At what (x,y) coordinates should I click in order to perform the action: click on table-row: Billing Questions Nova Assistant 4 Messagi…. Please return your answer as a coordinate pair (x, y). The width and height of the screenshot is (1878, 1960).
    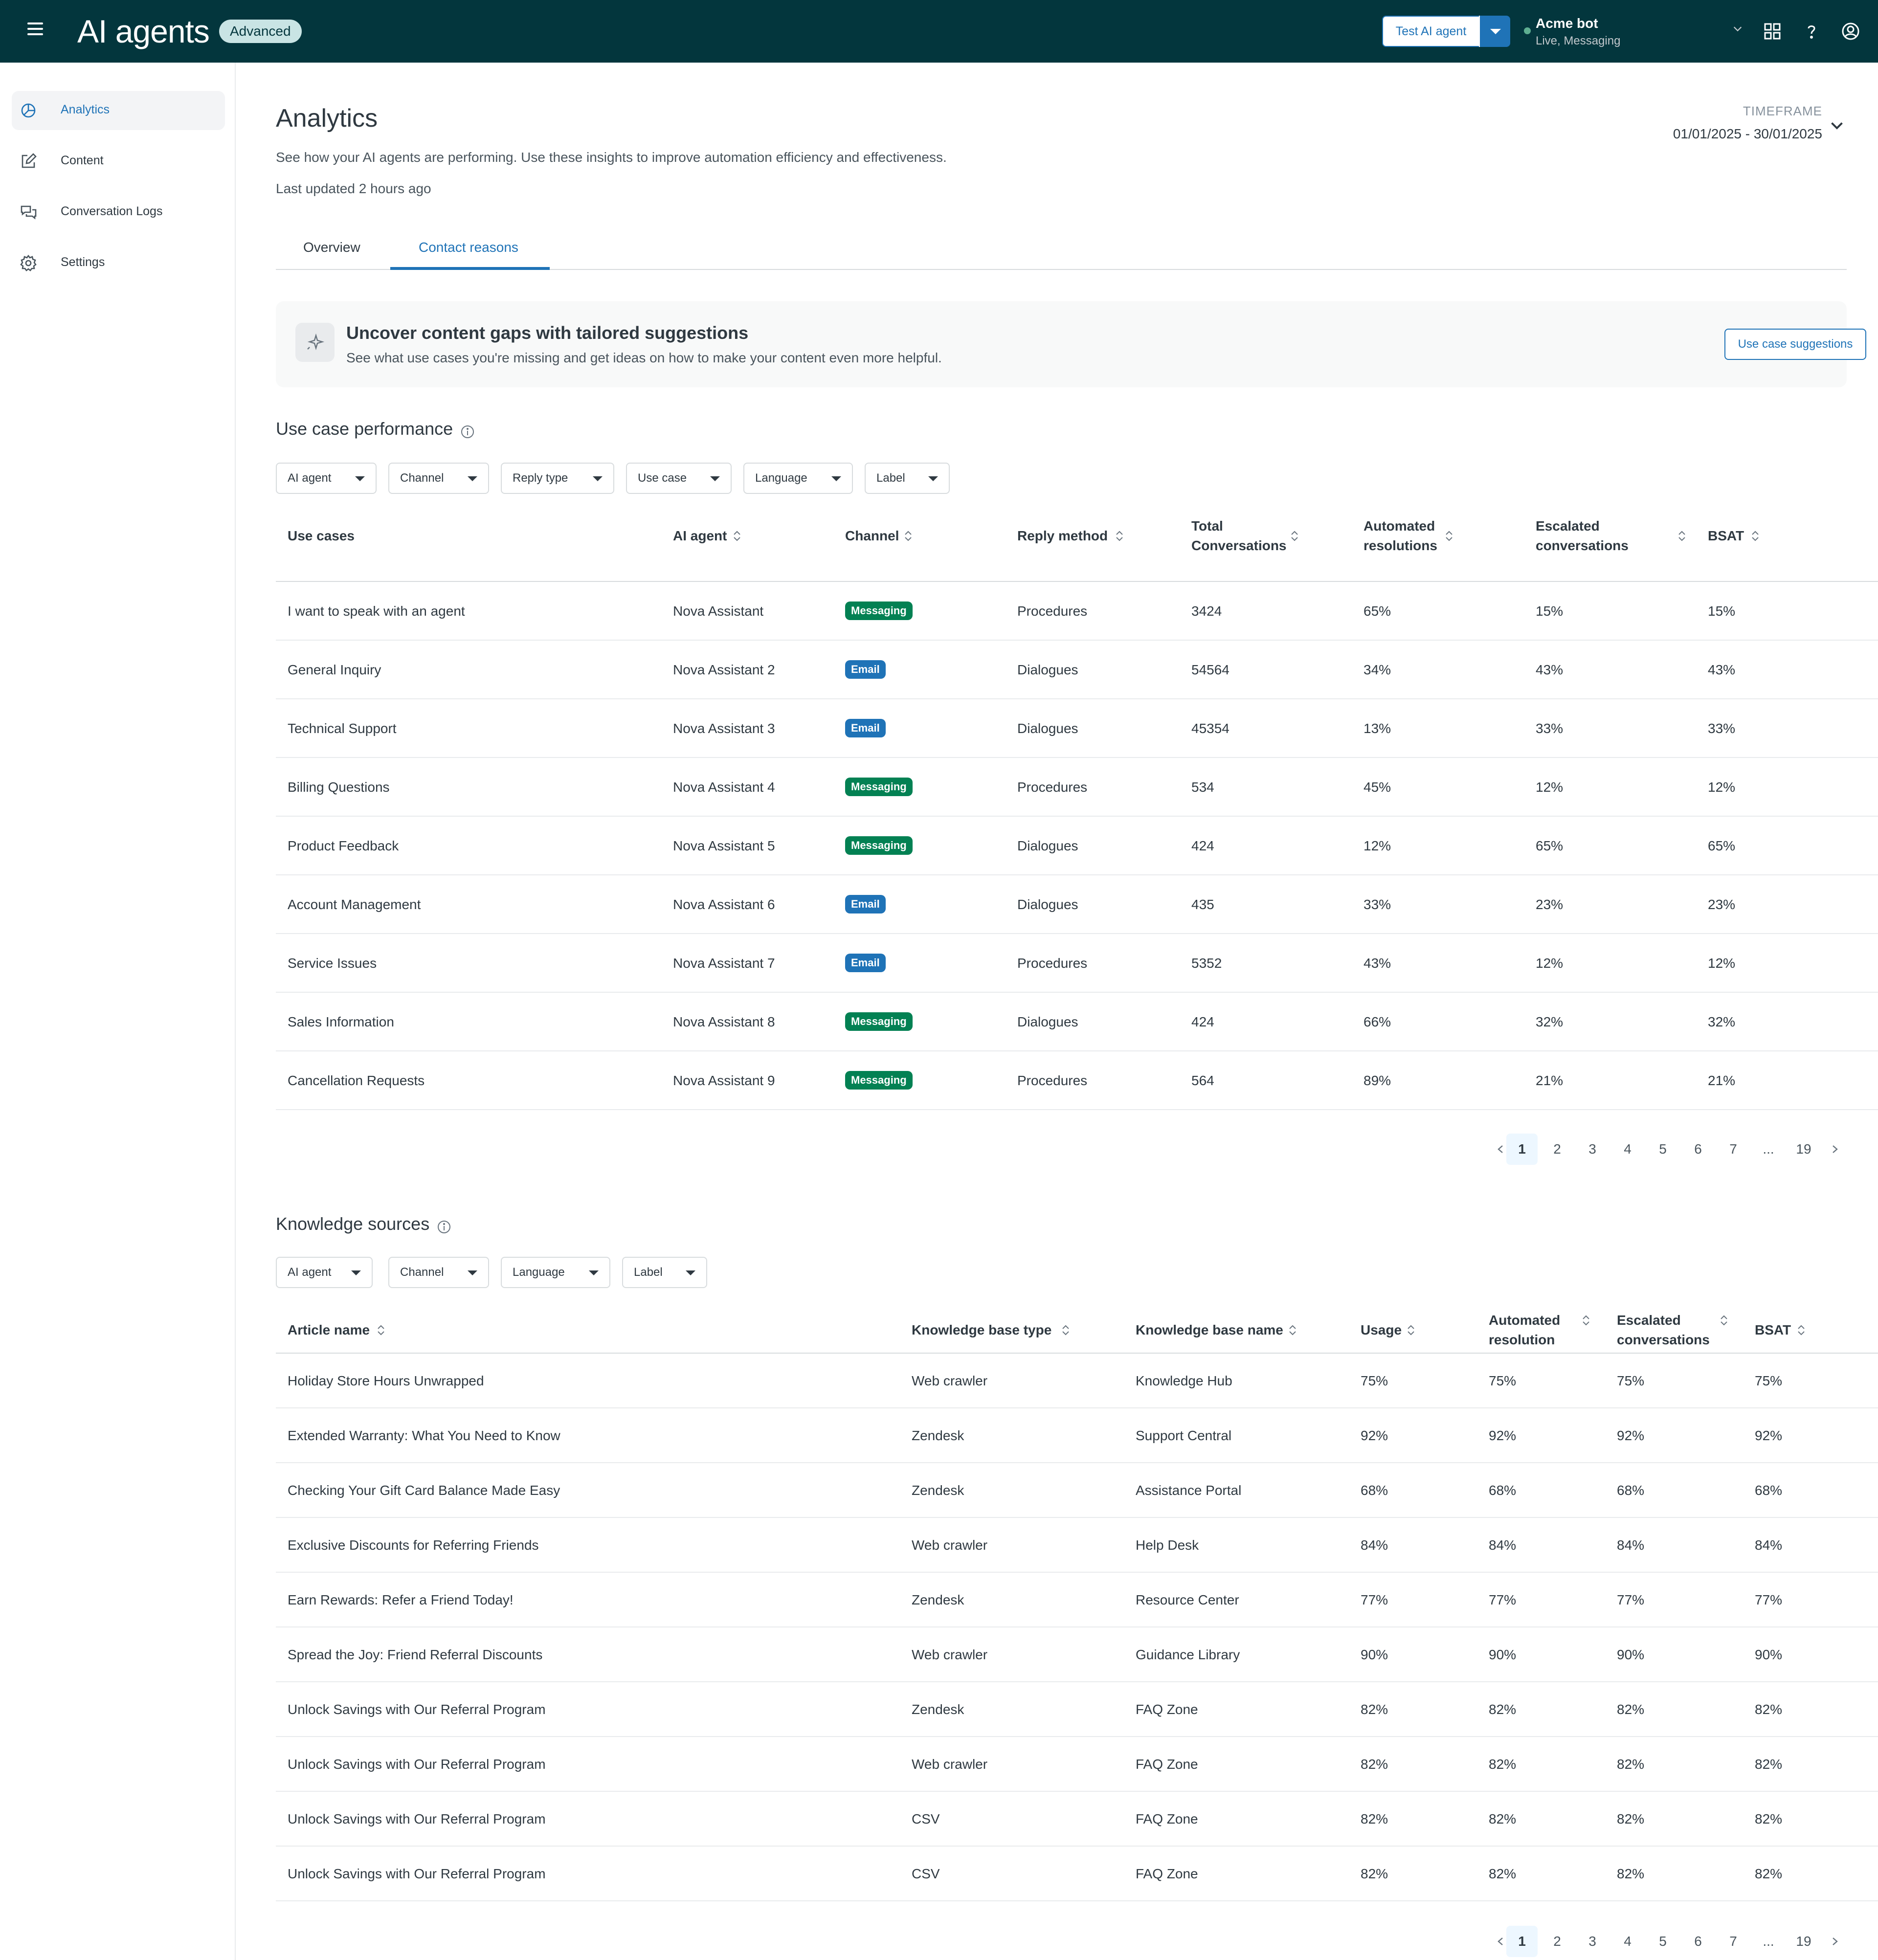
    Looking at the image, I should click on (1077, 787).